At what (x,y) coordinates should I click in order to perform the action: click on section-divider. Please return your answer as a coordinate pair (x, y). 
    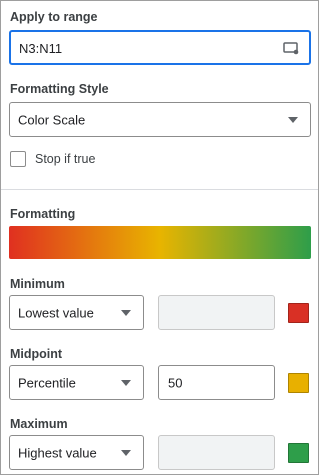
    Looking at the image, I should click on (159, 189).